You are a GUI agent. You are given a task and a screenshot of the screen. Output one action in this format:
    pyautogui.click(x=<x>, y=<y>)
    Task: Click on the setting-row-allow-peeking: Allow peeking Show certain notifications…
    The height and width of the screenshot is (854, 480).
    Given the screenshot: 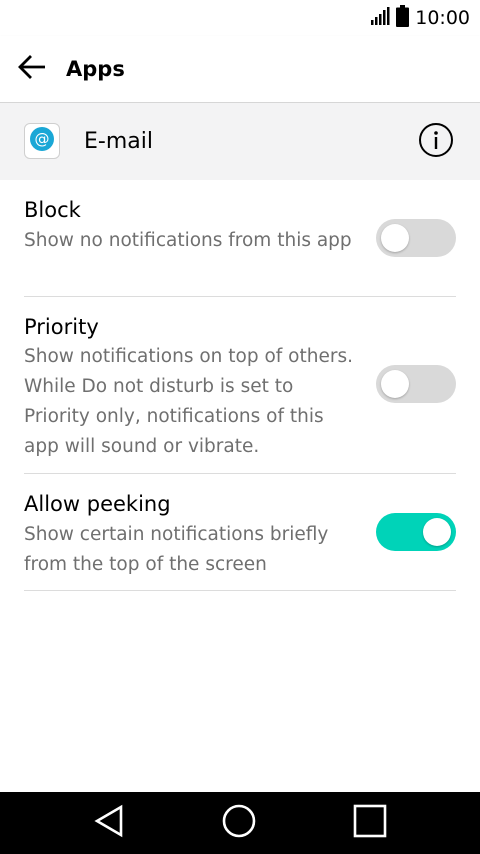 What is the action you would take?
    pyautogui.click(x=240, y=532)
    